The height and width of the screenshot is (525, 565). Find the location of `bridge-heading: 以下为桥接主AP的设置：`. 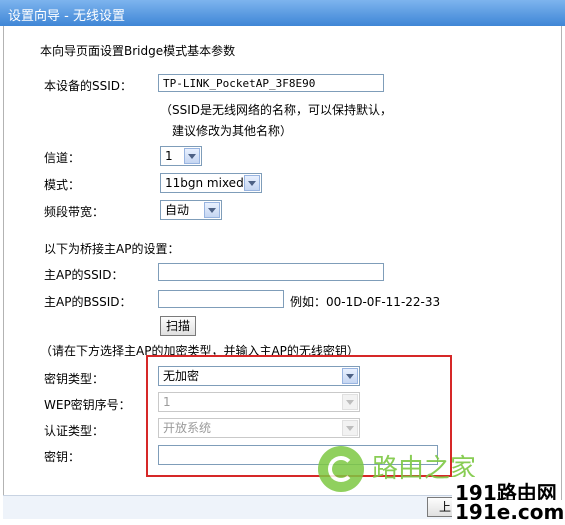

bridge-heading: 以下为桥接主AP的设置： is located at coordinates (112, 249).